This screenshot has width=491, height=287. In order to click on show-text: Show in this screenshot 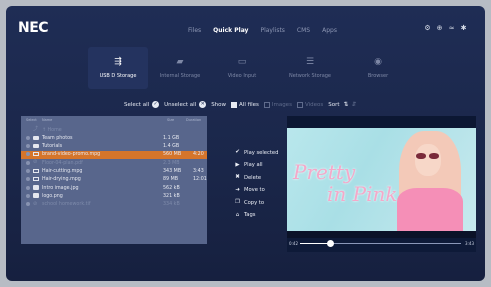, I will do `click(219, 104)`.